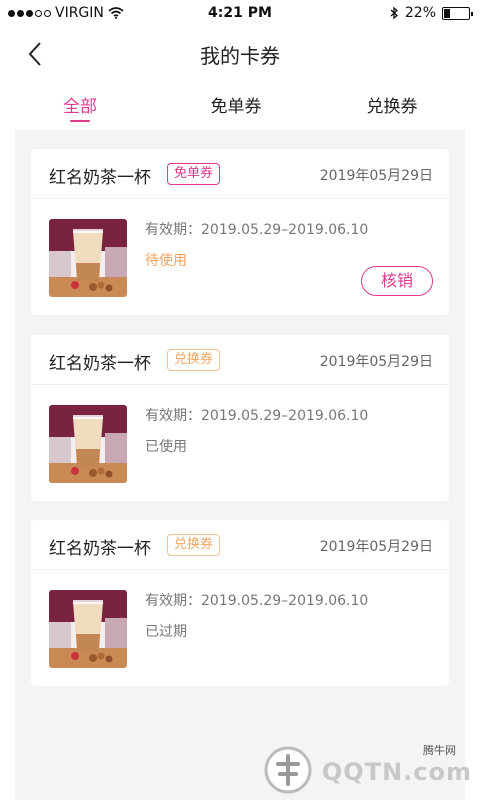  What do you see at coordinates (240, 174) in the screenshot?
I see `card-header: 红名奶茶一杯 免单券 2019年05月29日` at bounding box center [240, 174].